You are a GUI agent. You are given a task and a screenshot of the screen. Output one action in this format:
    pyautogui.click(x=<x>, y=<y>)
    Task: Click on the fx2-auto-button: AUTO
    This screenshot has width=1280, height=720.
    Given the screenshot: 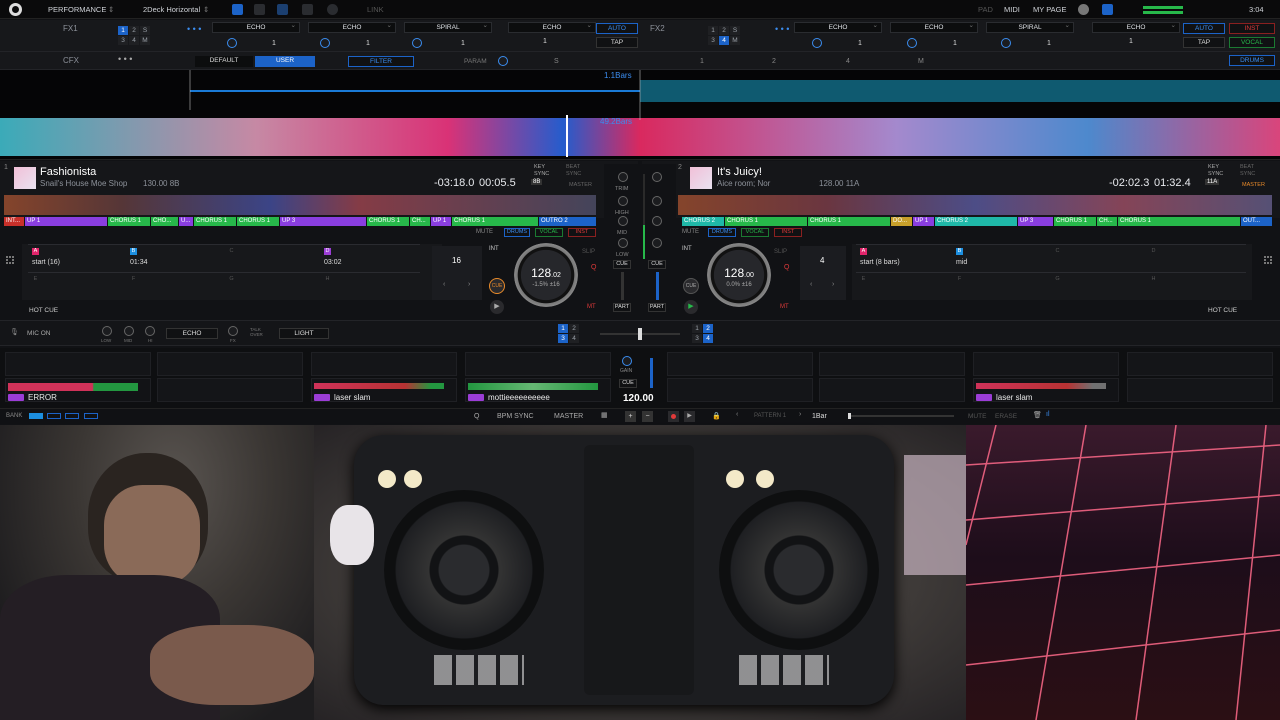 What is the action you would take?
    pyautogui.click(x=1204, y=28)
    